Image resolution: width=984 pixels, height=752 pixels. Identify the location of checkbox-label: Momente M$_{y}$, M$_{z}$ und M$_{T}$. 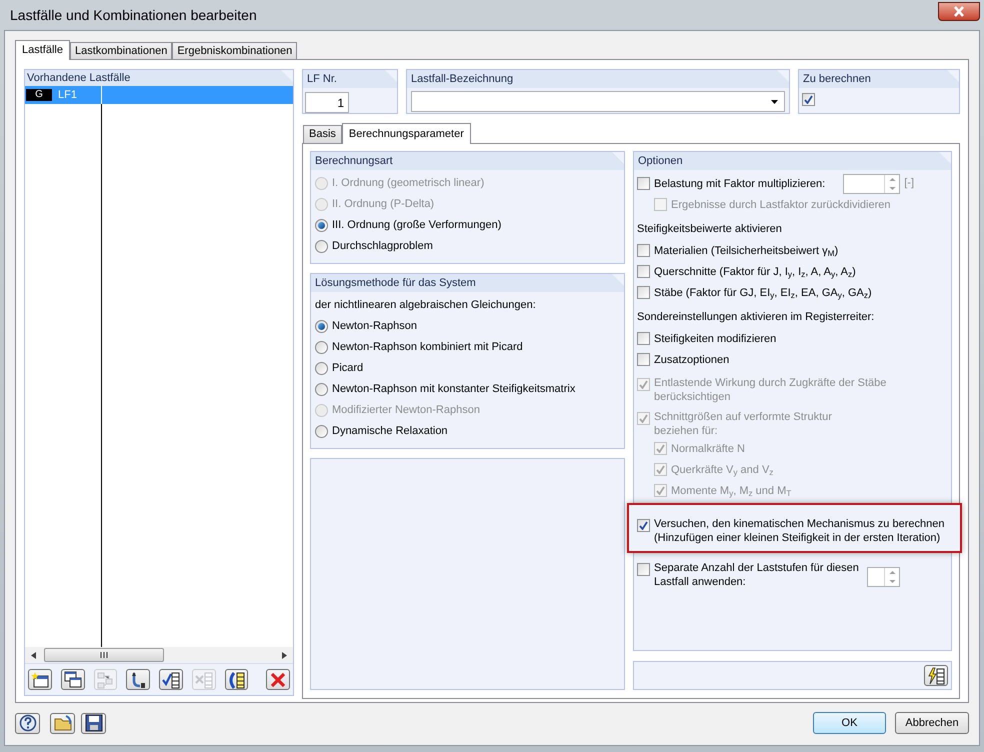
(731, 491).